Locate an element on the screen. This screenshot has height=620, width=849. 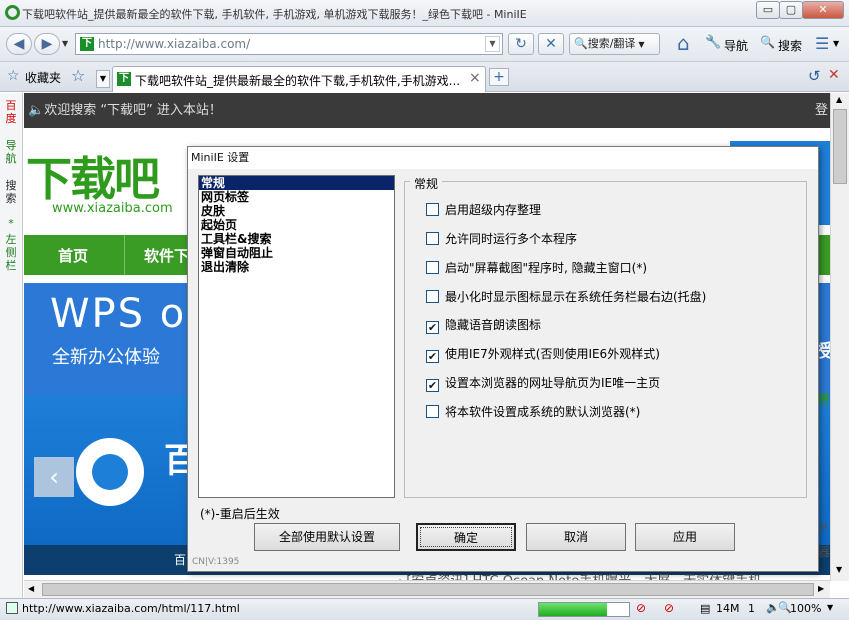
sidebar-item-star: * is located at coordinates (11, 223).